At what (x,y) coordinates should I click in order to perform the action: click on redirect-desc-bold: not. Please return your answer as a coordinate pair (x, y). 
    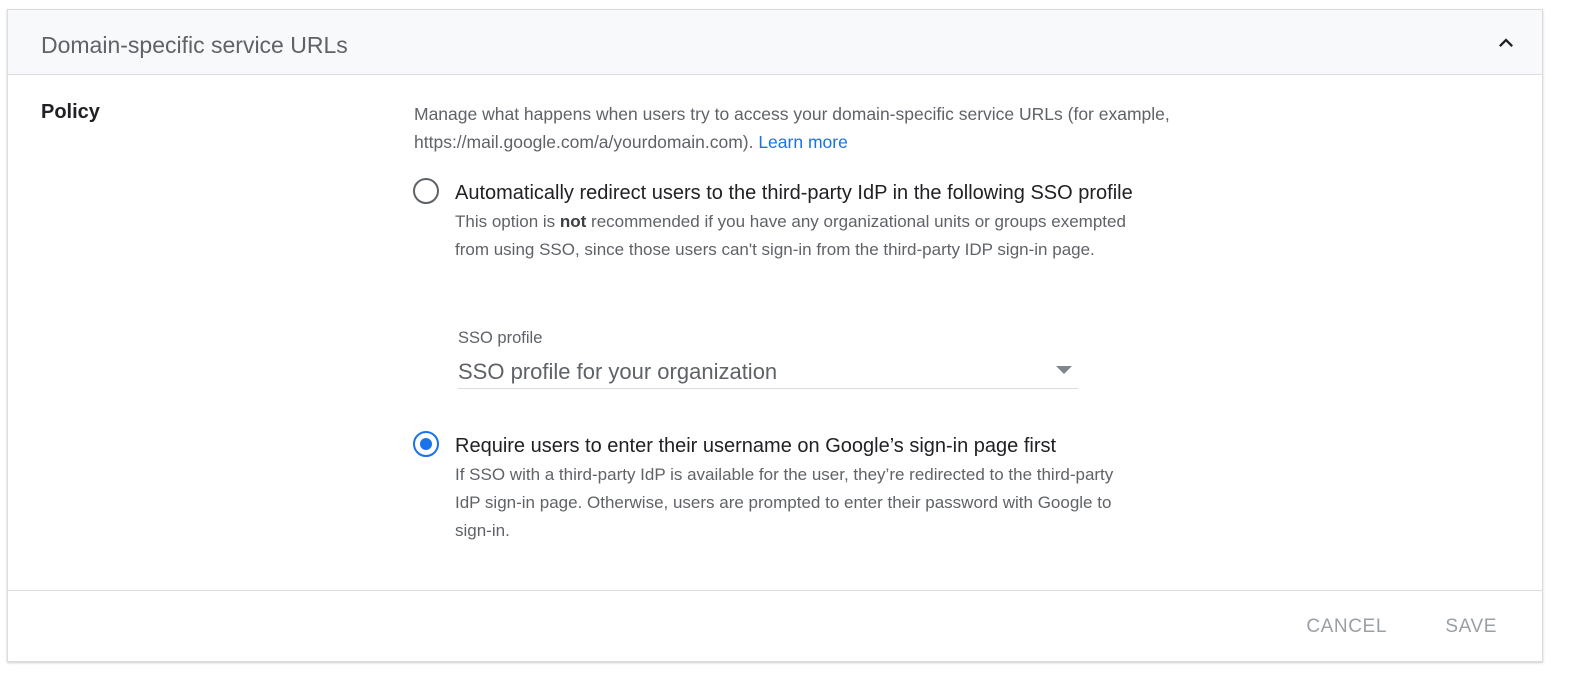
    Looking at the image, I should click on (573, 221).